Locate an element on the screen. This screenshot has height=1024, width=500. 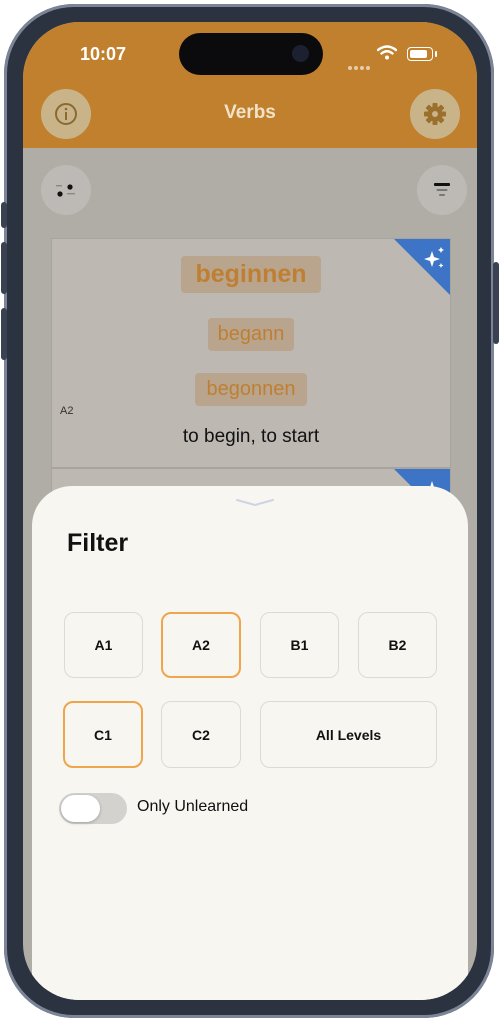
level-b2-button: B2 is located at coordinates (397, 645).